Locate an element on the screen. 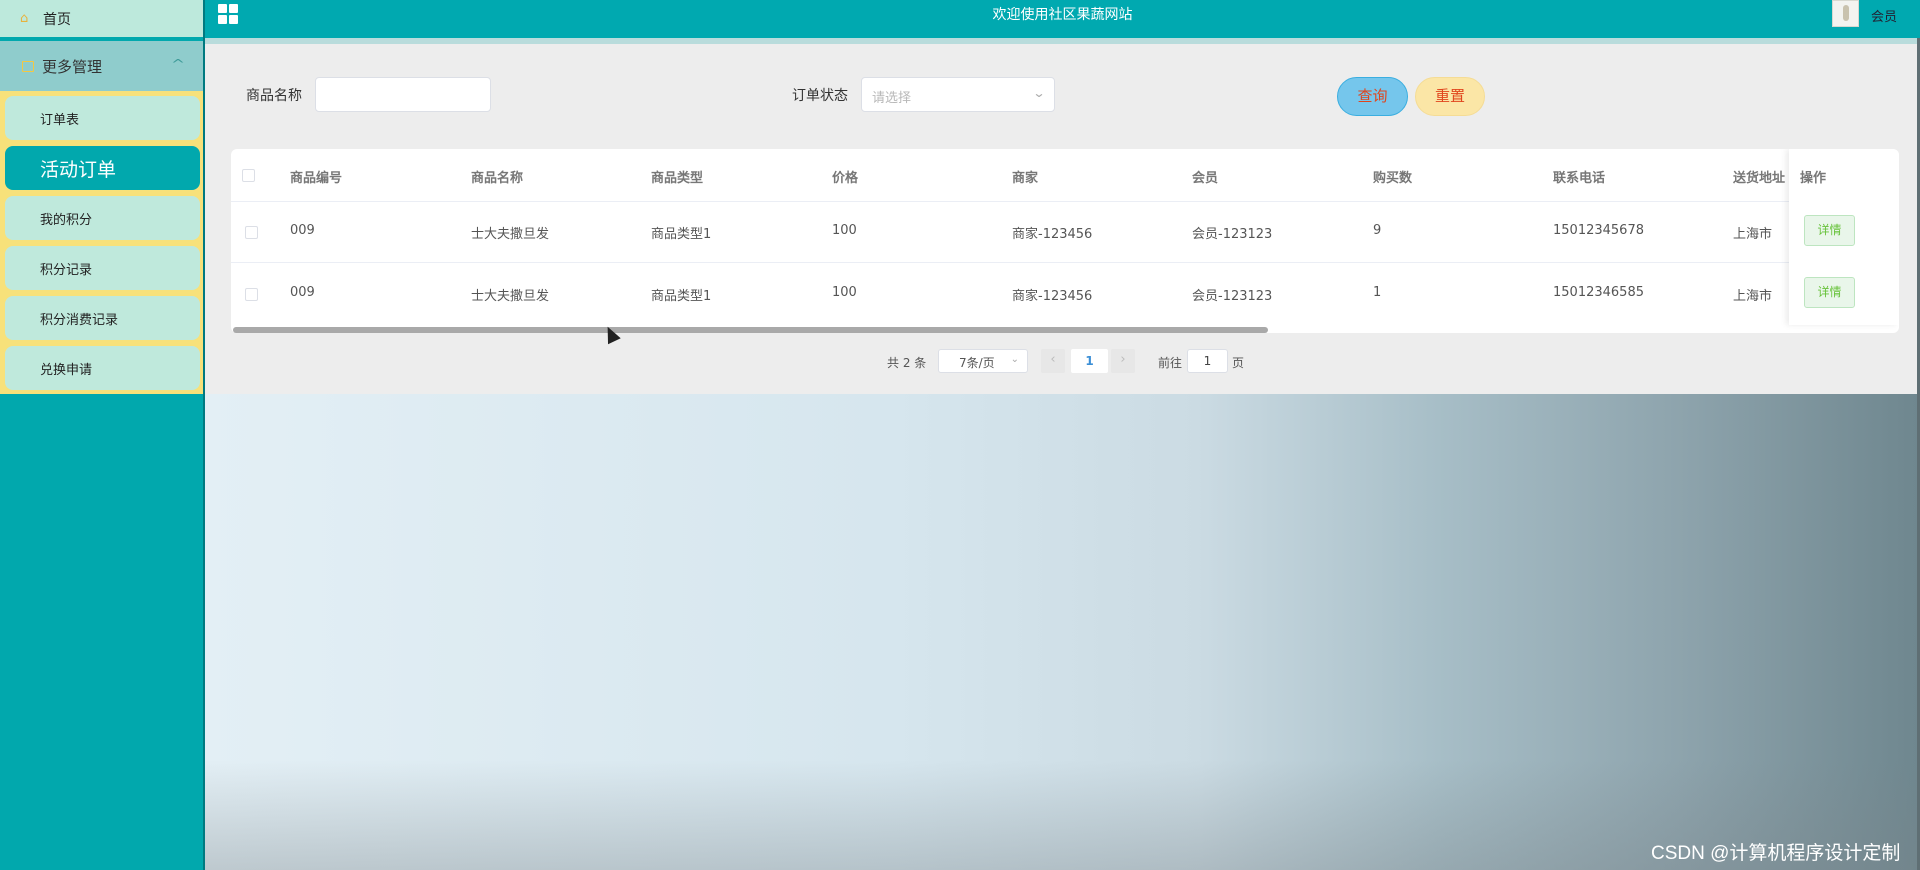  sidebar-item-label: 兑换申请 is located at coordinates (66, 370).